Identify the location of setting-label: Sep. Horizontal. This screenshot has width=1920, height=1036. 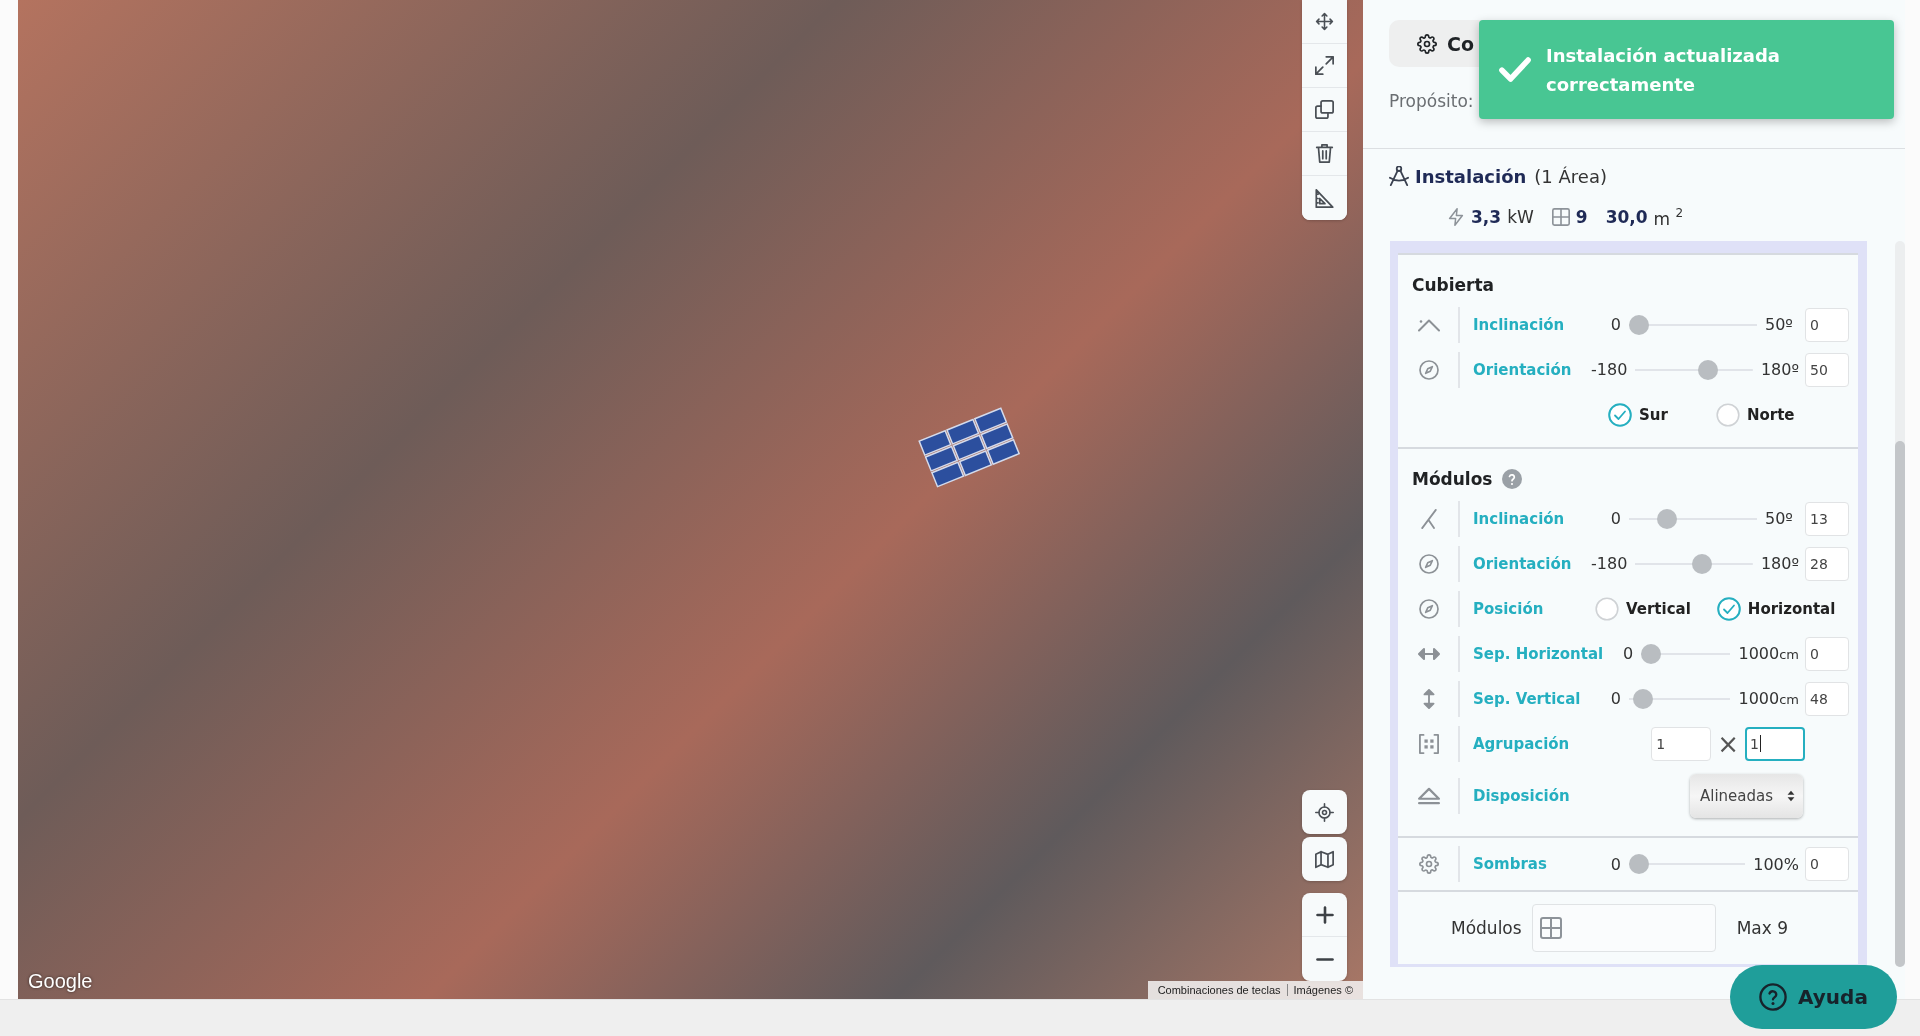
(1538, 653).